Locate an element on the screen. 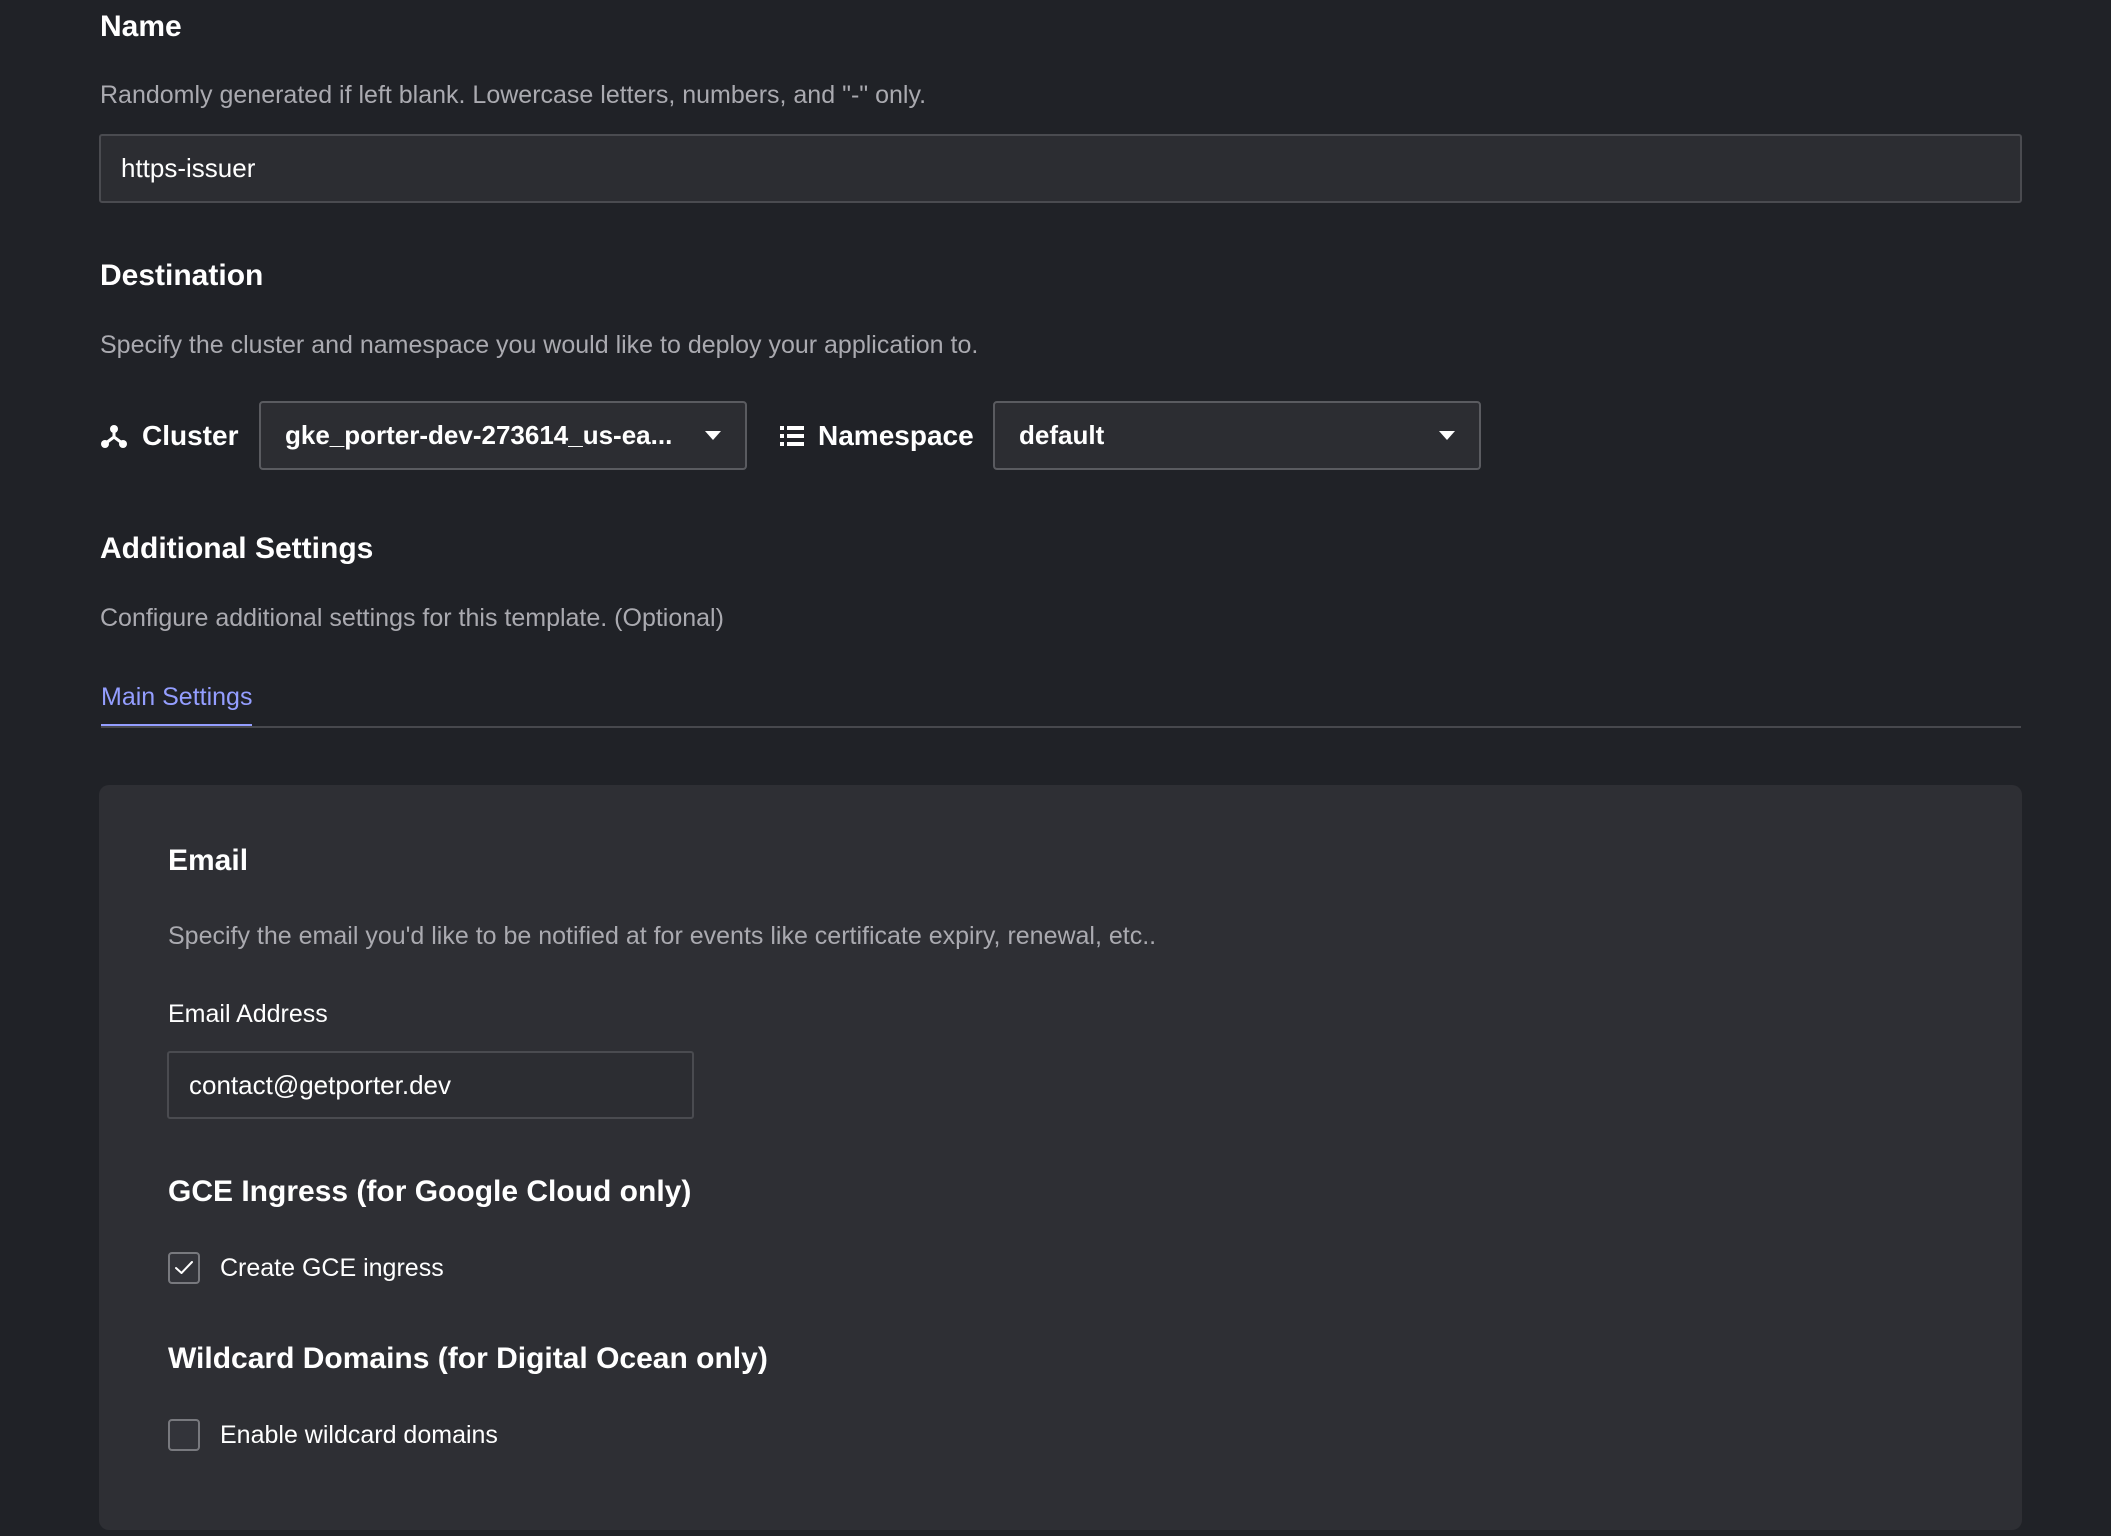  gce-ingress-checkbox is located at coordinates (184, 1268).